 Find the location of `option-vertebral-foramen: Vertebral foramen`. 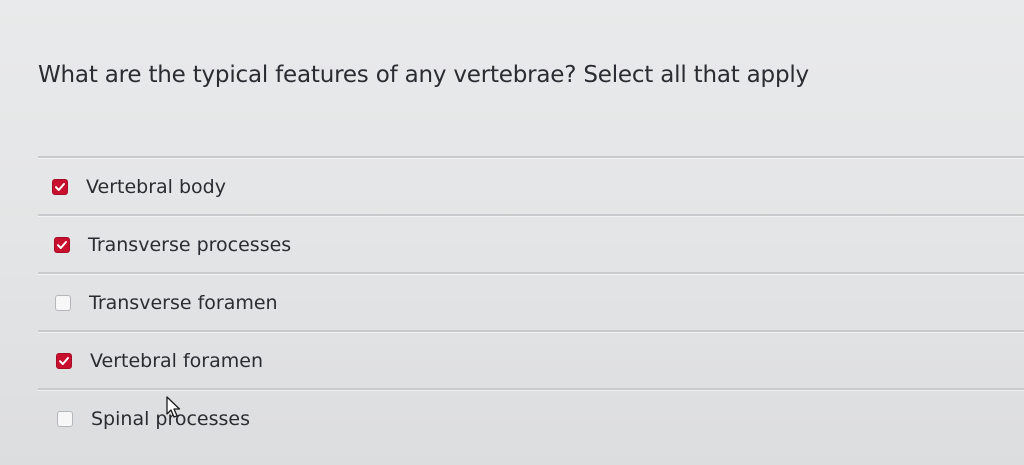

option-vertebral-foramen: Vertebral foramen is located at coordinates (531, 360).